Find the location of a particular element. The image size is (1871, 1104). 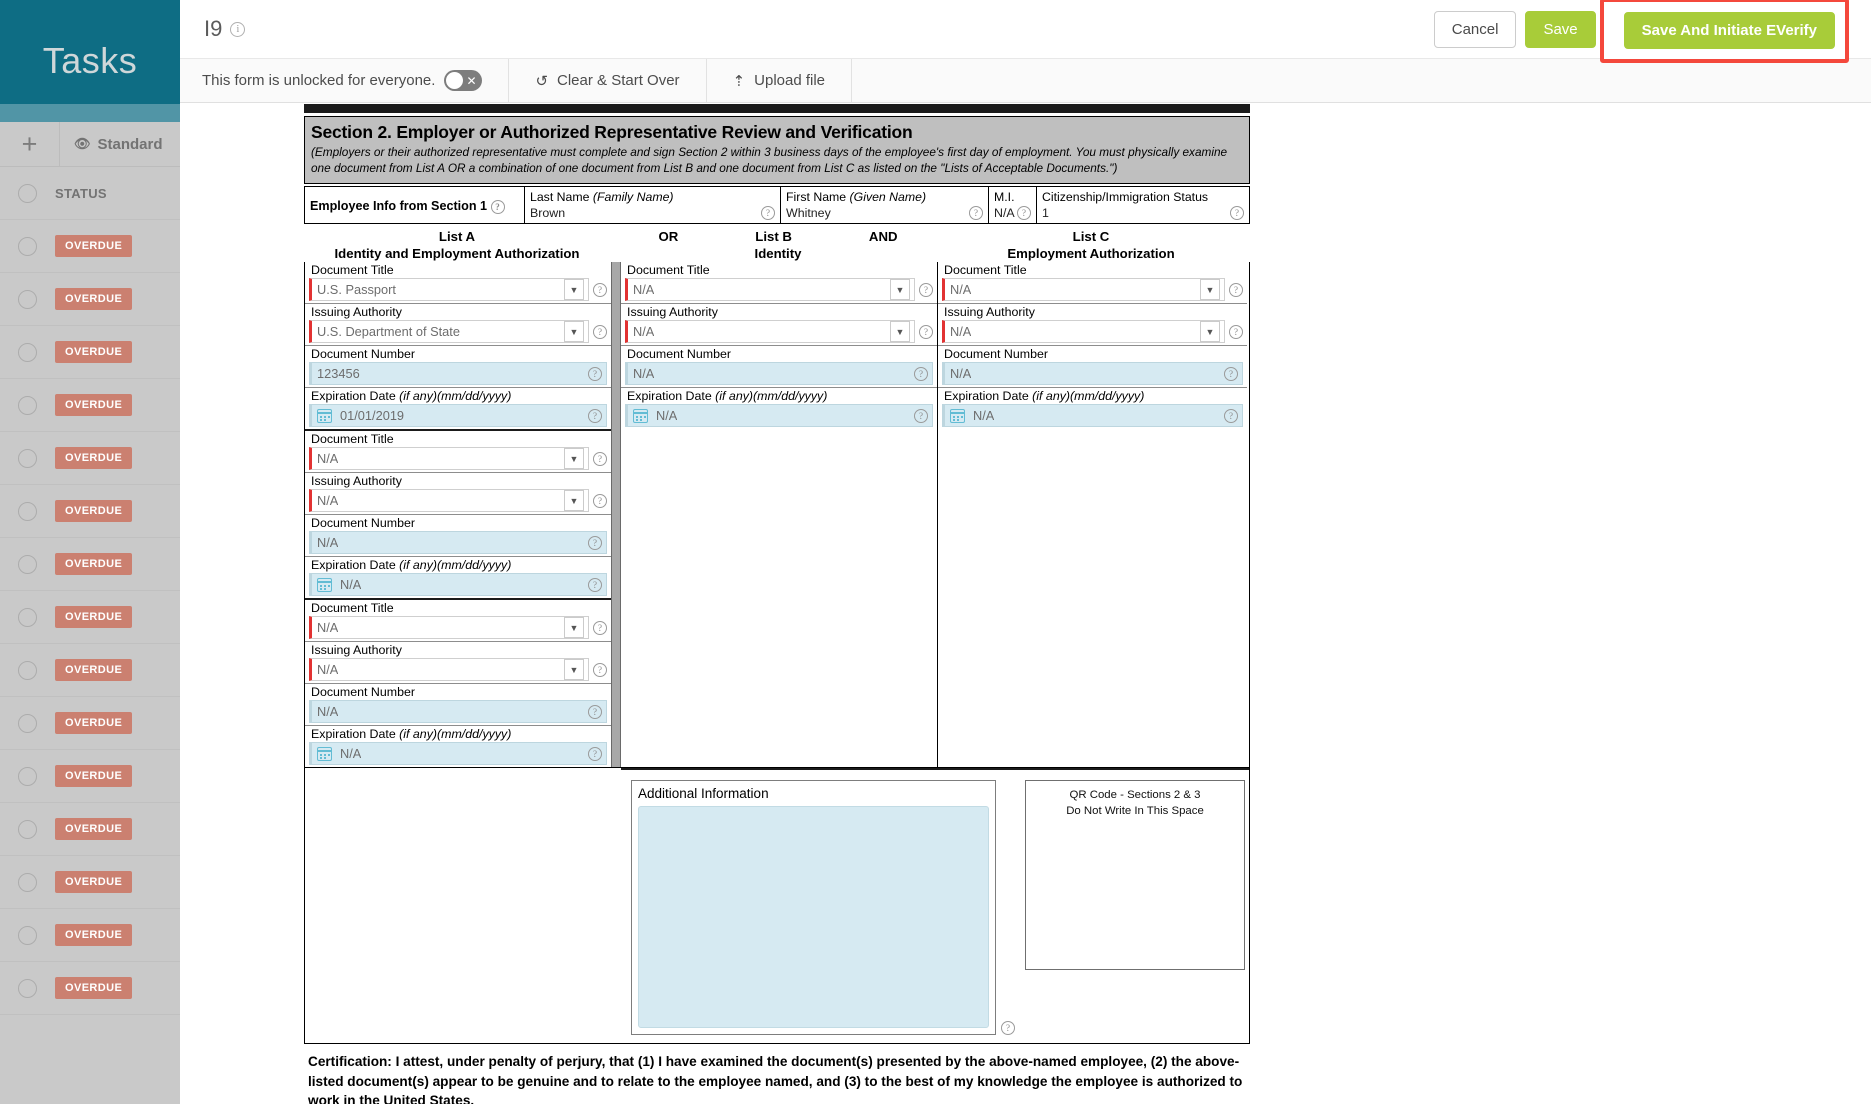

status-badge: OVERDUE is located at coordinates (94, 882).